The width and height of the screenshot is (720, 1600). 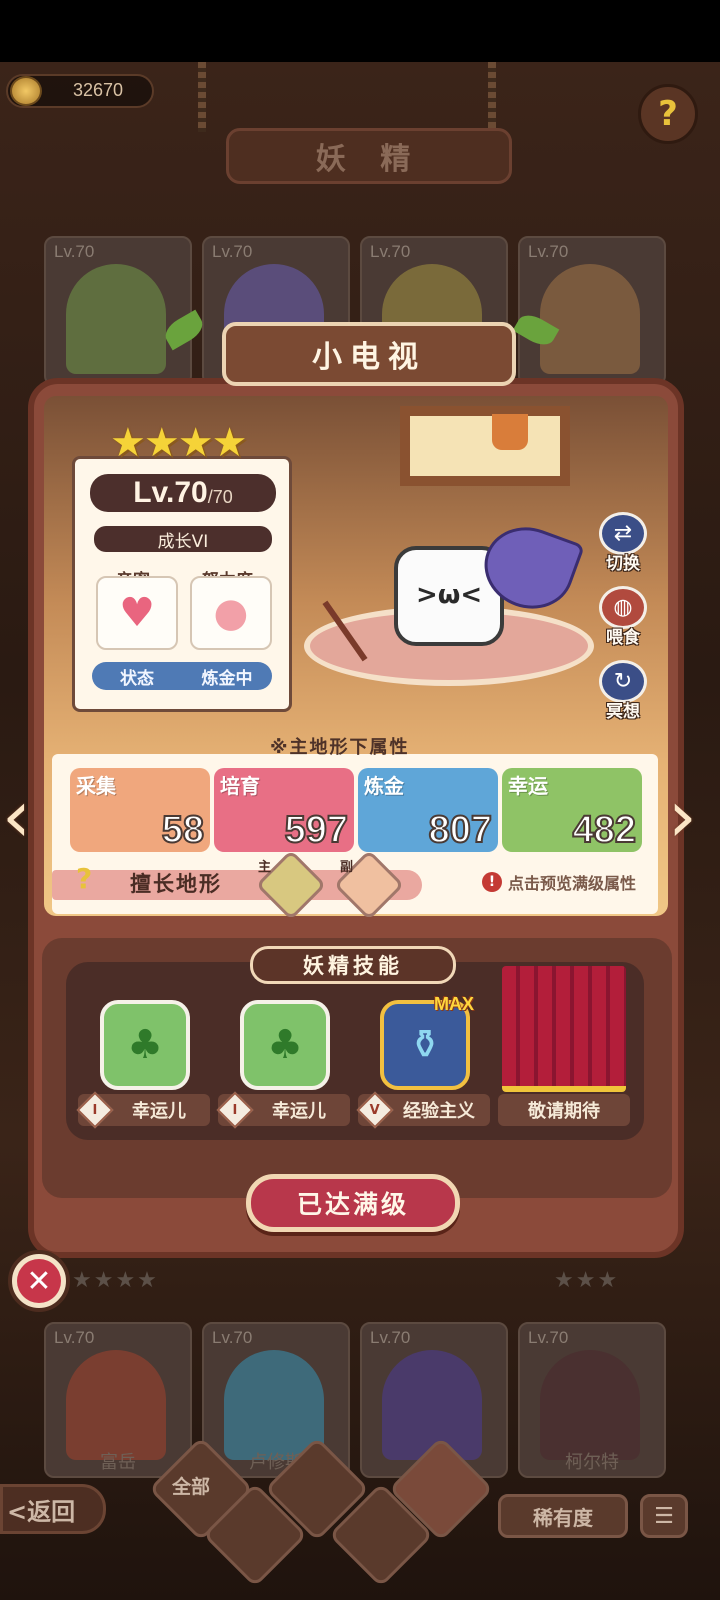 What do you see at coordinates (623, 638) in the screenshot?
I see `feed-label: 喂食` at bounding box center [623, 638].